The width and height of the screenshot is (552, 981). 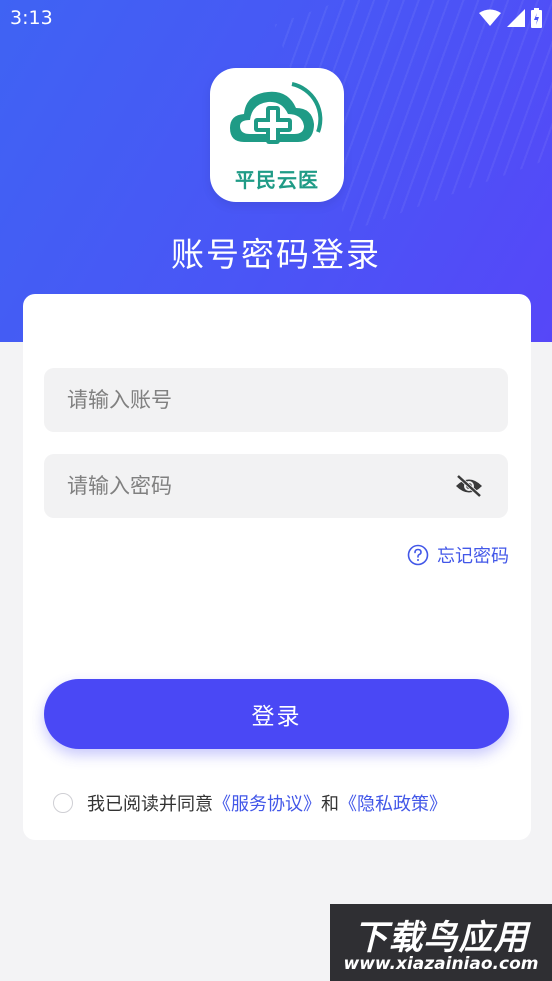 I want to click on status-icons, so click(x=510, y=18).